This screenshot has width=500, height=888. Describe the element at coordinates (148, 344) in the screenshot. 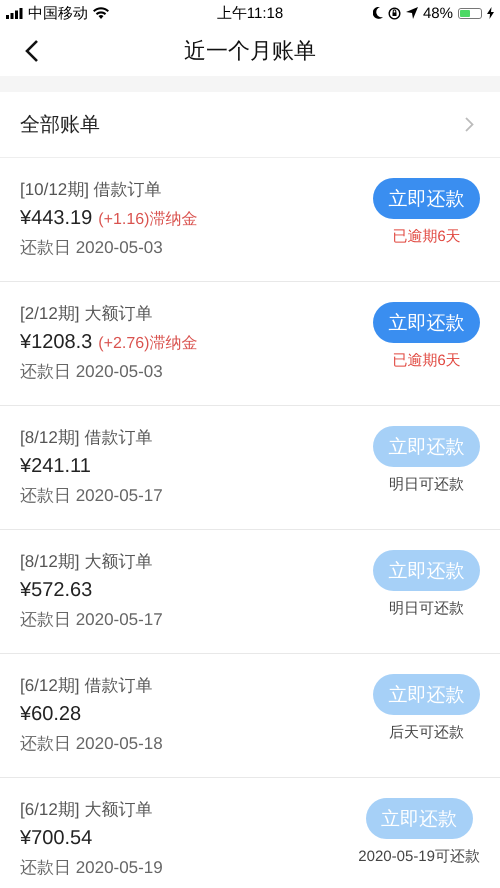

I see `late-fee: (+2.76)滞纳金` at that location.